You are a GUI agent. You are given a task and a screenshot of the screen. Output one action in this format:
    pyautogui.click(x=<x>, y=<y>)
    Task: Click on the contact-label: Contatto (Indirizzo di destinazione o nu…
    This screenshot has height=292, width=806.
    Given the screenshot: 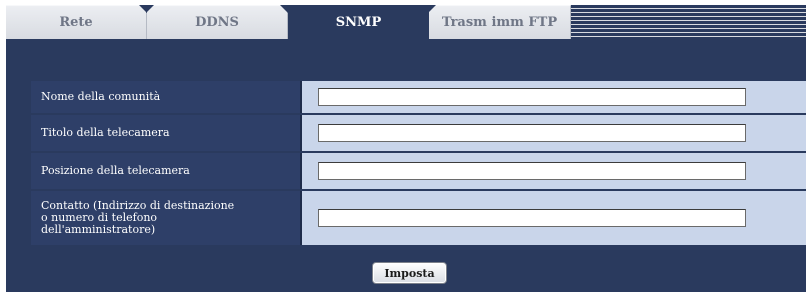 What is the action you would take?
    pyautogui.click(x=166, y=218)
    